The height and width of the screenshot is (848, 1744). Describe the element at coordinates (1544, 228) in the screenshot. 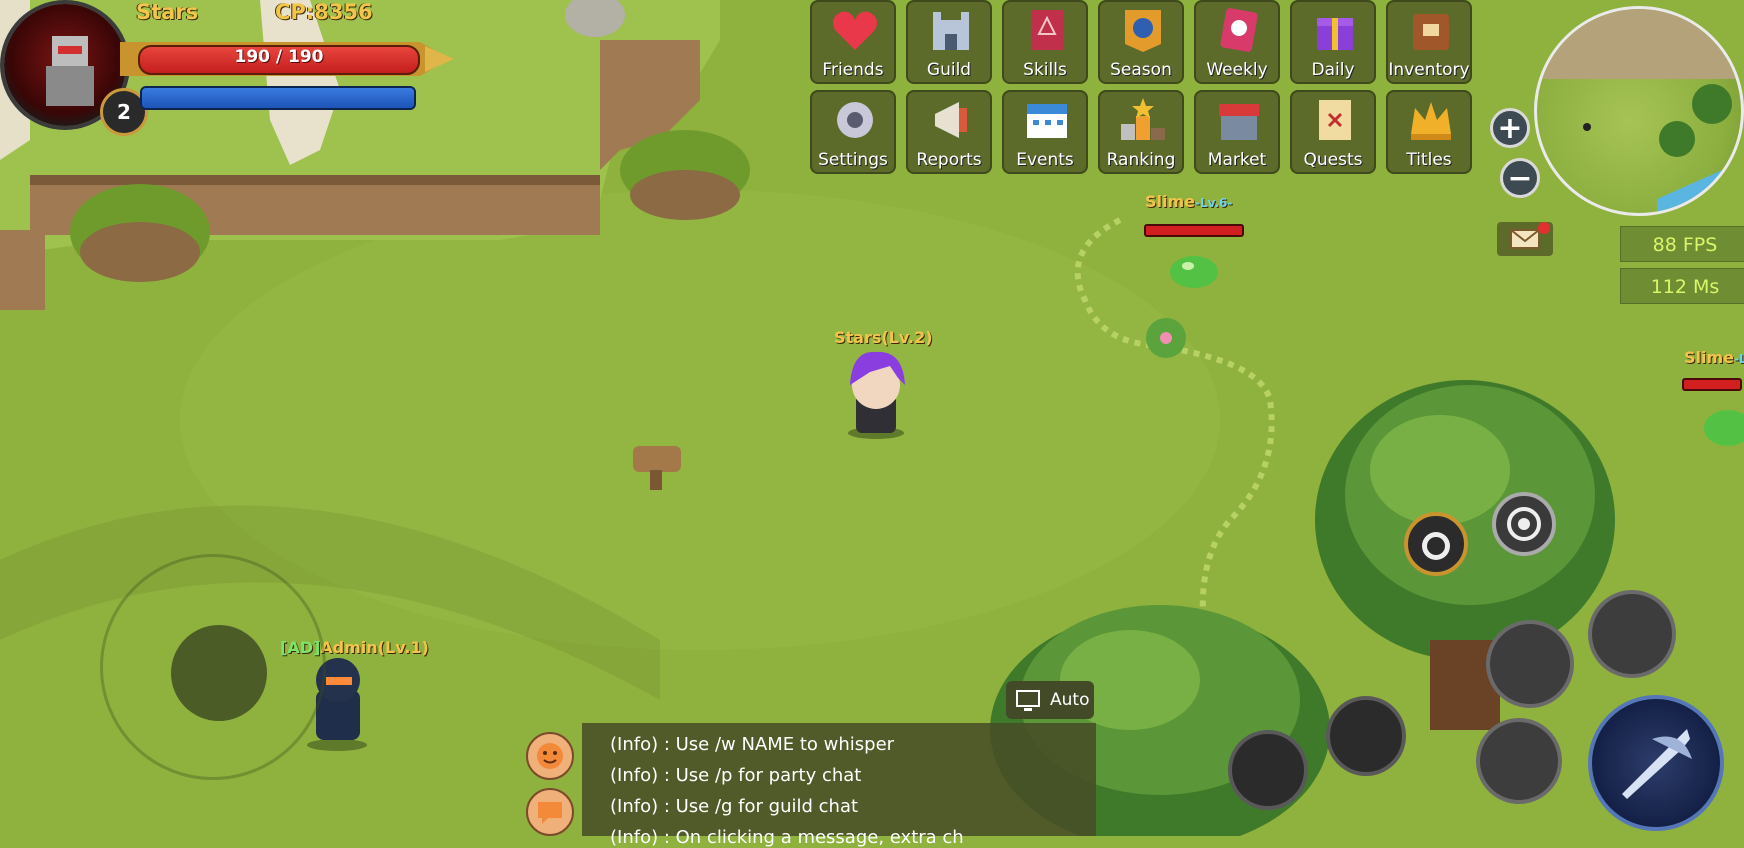

I see `mail-notification-dot` at that location.